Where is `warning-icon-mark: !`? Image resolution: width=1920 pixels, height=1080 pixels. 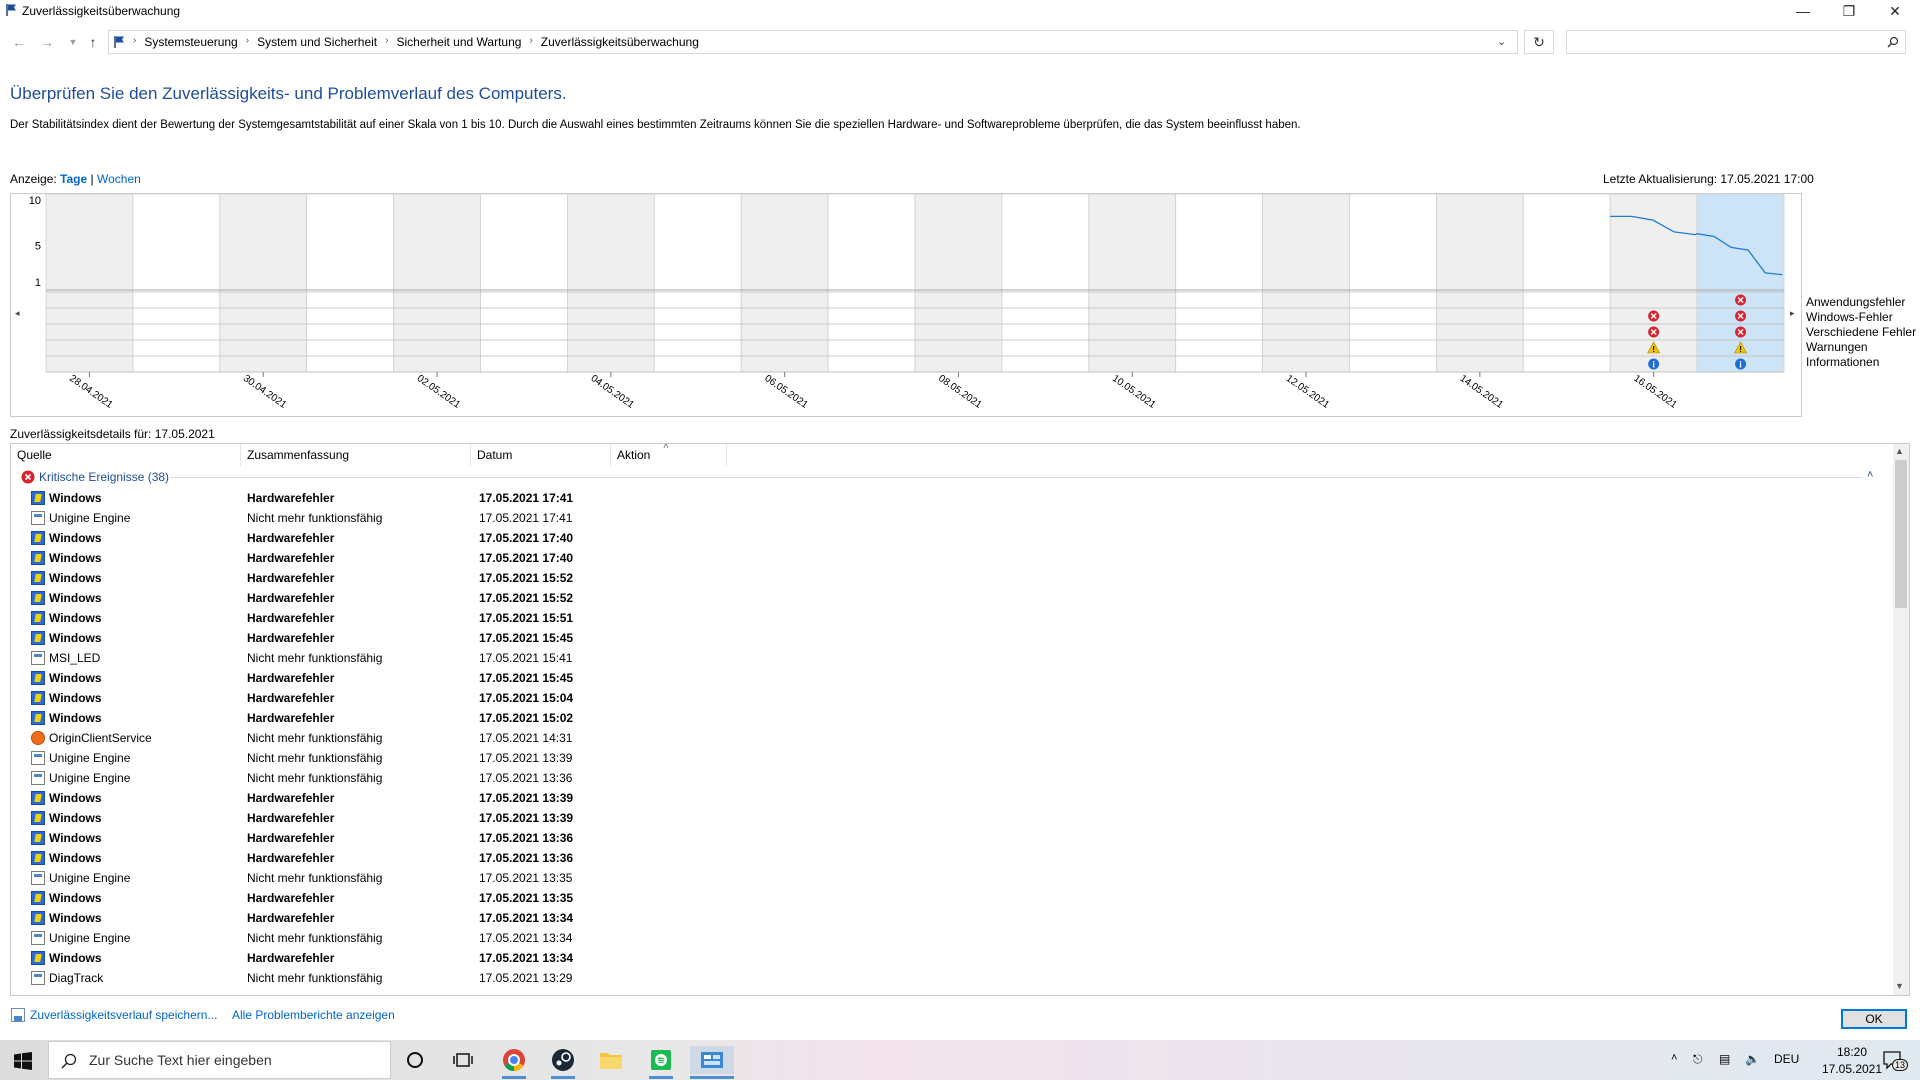
warning-icon-mark: ! is located at coordinates (1740, 349).